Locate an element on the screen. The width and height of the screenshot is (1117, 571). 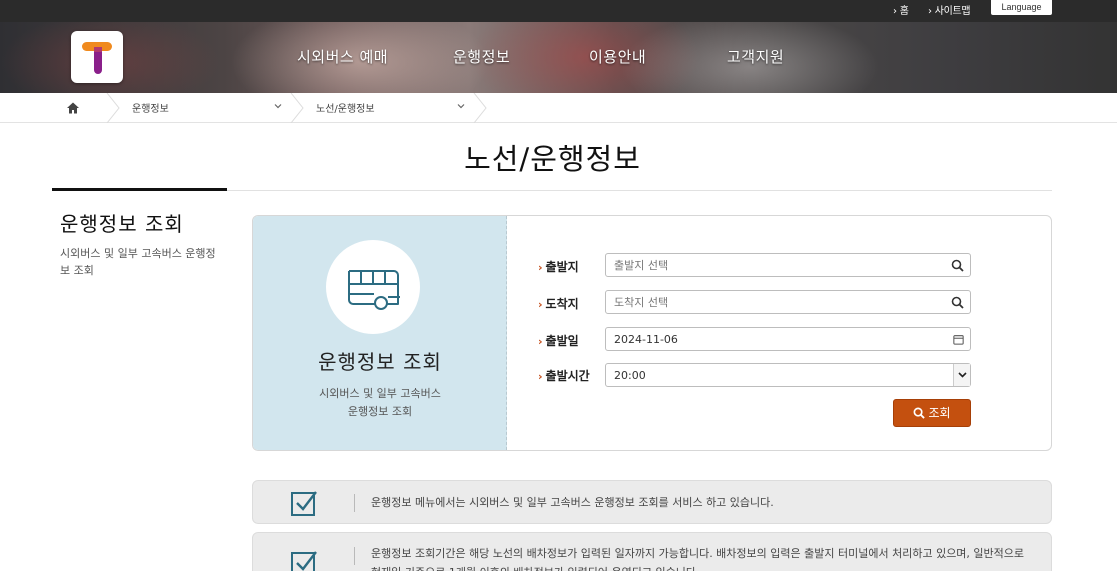
search-intro-panel: 운행정보 조회 시외버스 및 일부 고속버스 운행정보 조회 is located at coordinates (380, 333).